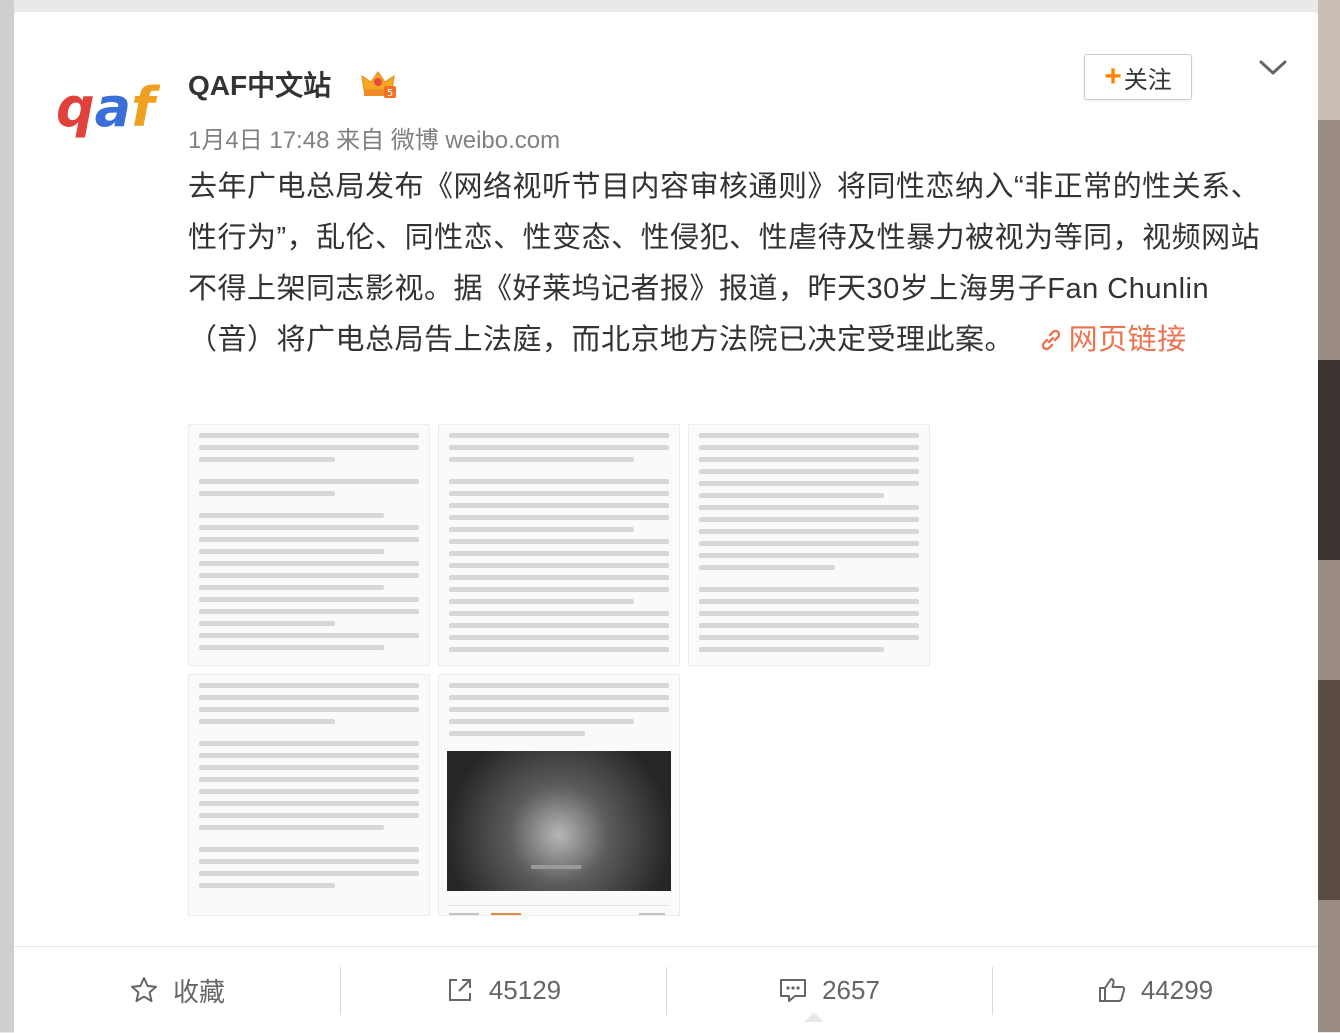 The height and width of the screenshot is (1033, 1340). I want to click on background-left, so click(7, 516).